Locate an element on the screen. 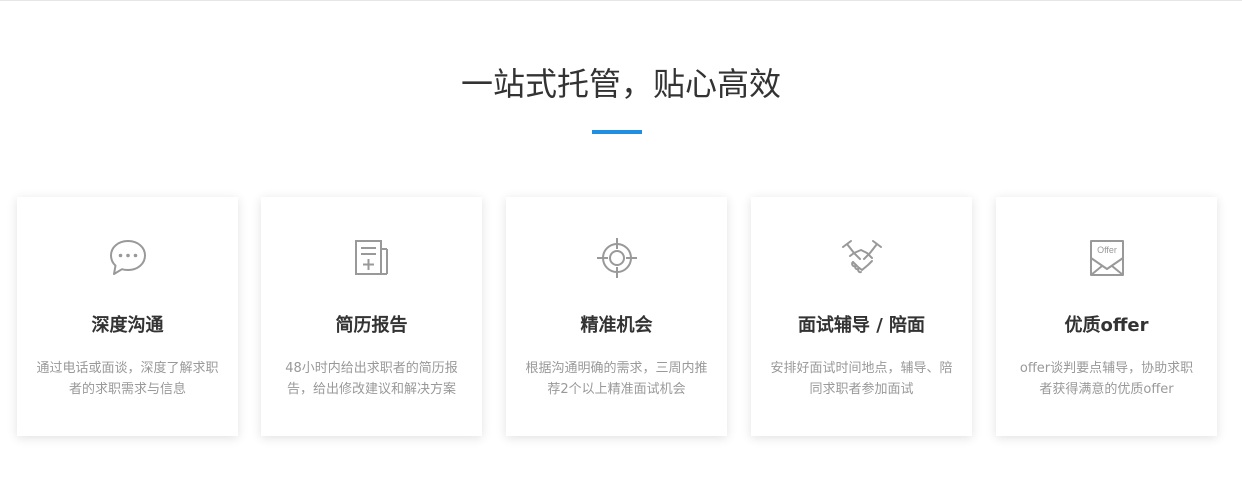 This screenshot has width=1242, height=497. handshake-icon is located at coordinates (862, 258).